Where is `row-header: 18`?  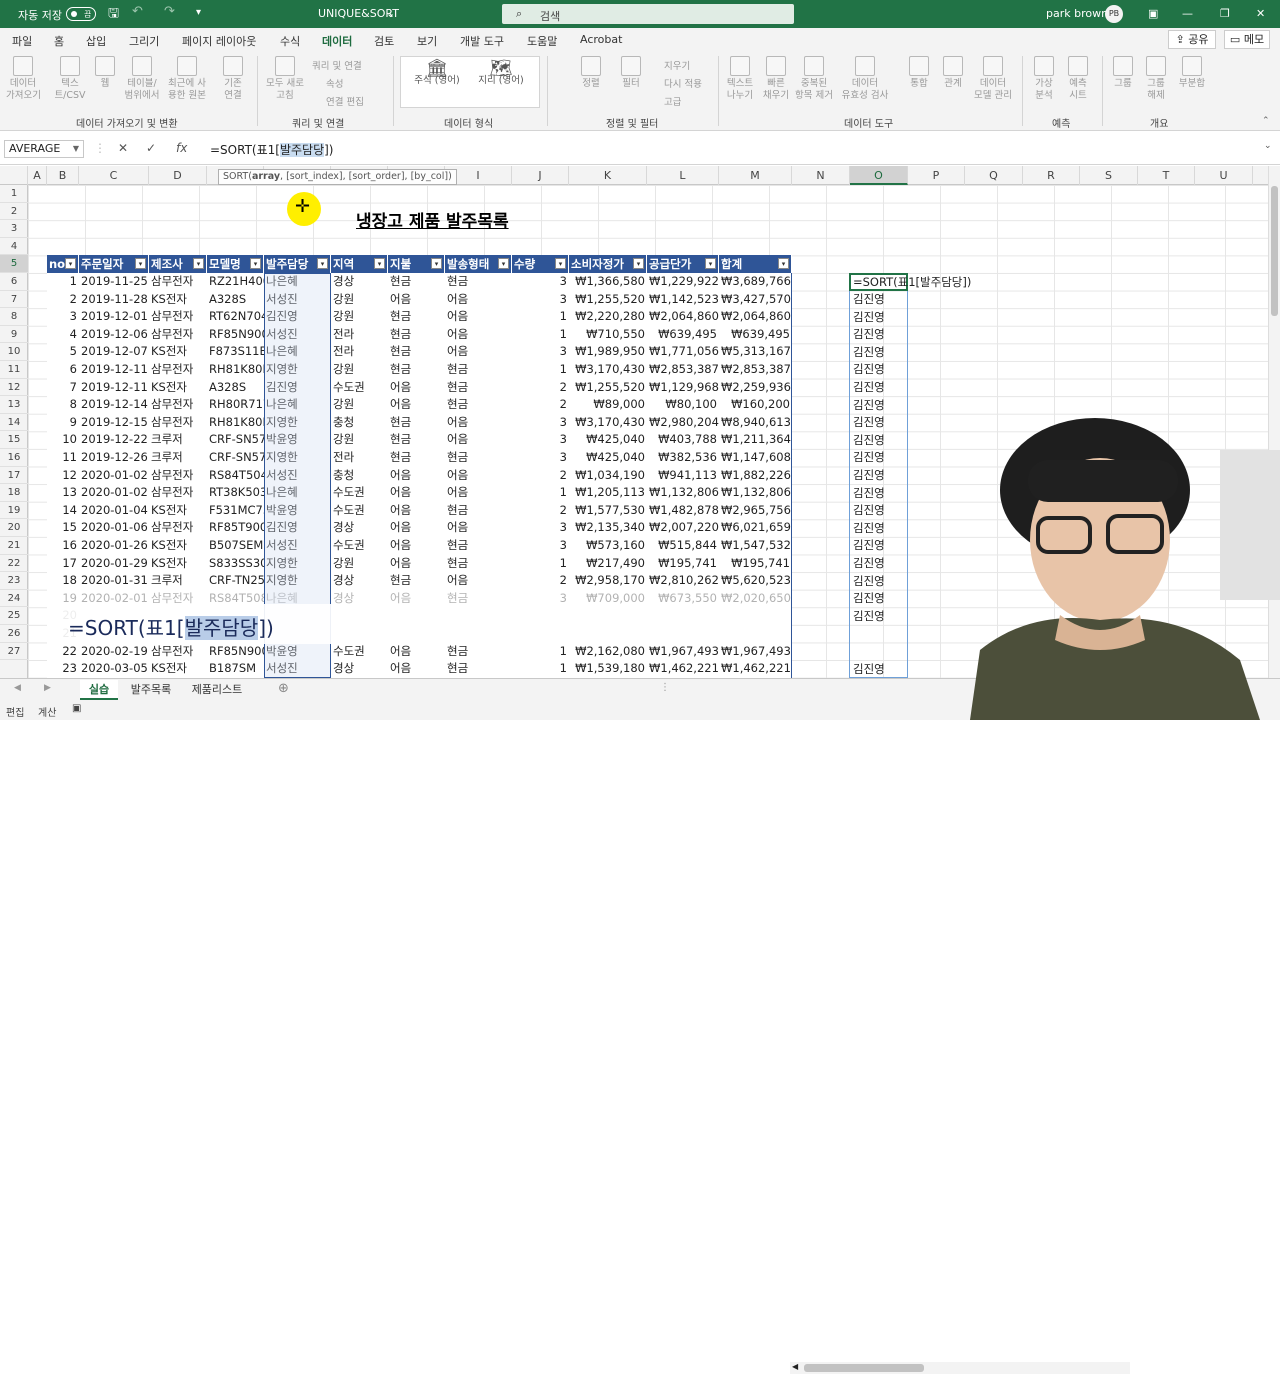
row-header: 18 is located at coordinates (14, 493).